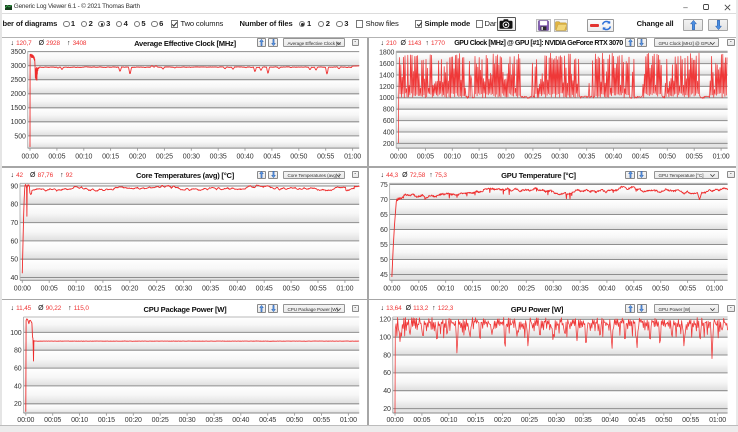 The height and width of the screenshot is (432, 738). What do you see at coordinates (18, 94) in the screenshot?
I see `svg-text: 2000` at bounding box center [18, 94].